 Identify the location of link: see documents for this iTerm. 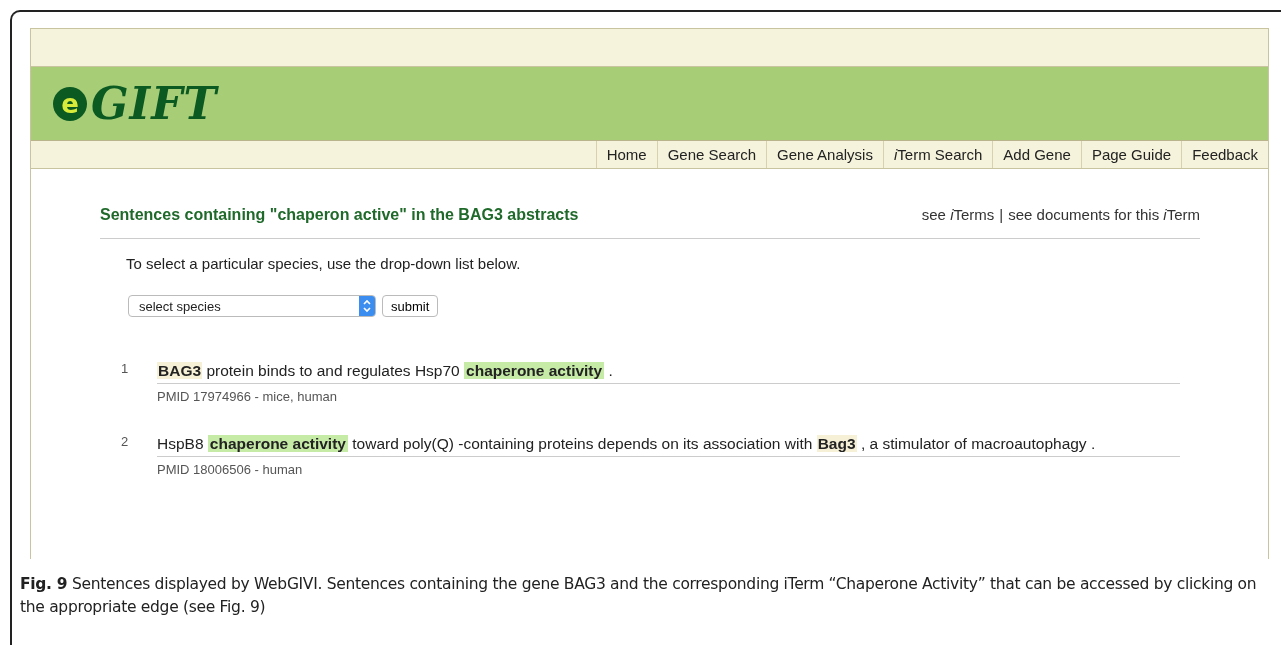
(1104, 214).